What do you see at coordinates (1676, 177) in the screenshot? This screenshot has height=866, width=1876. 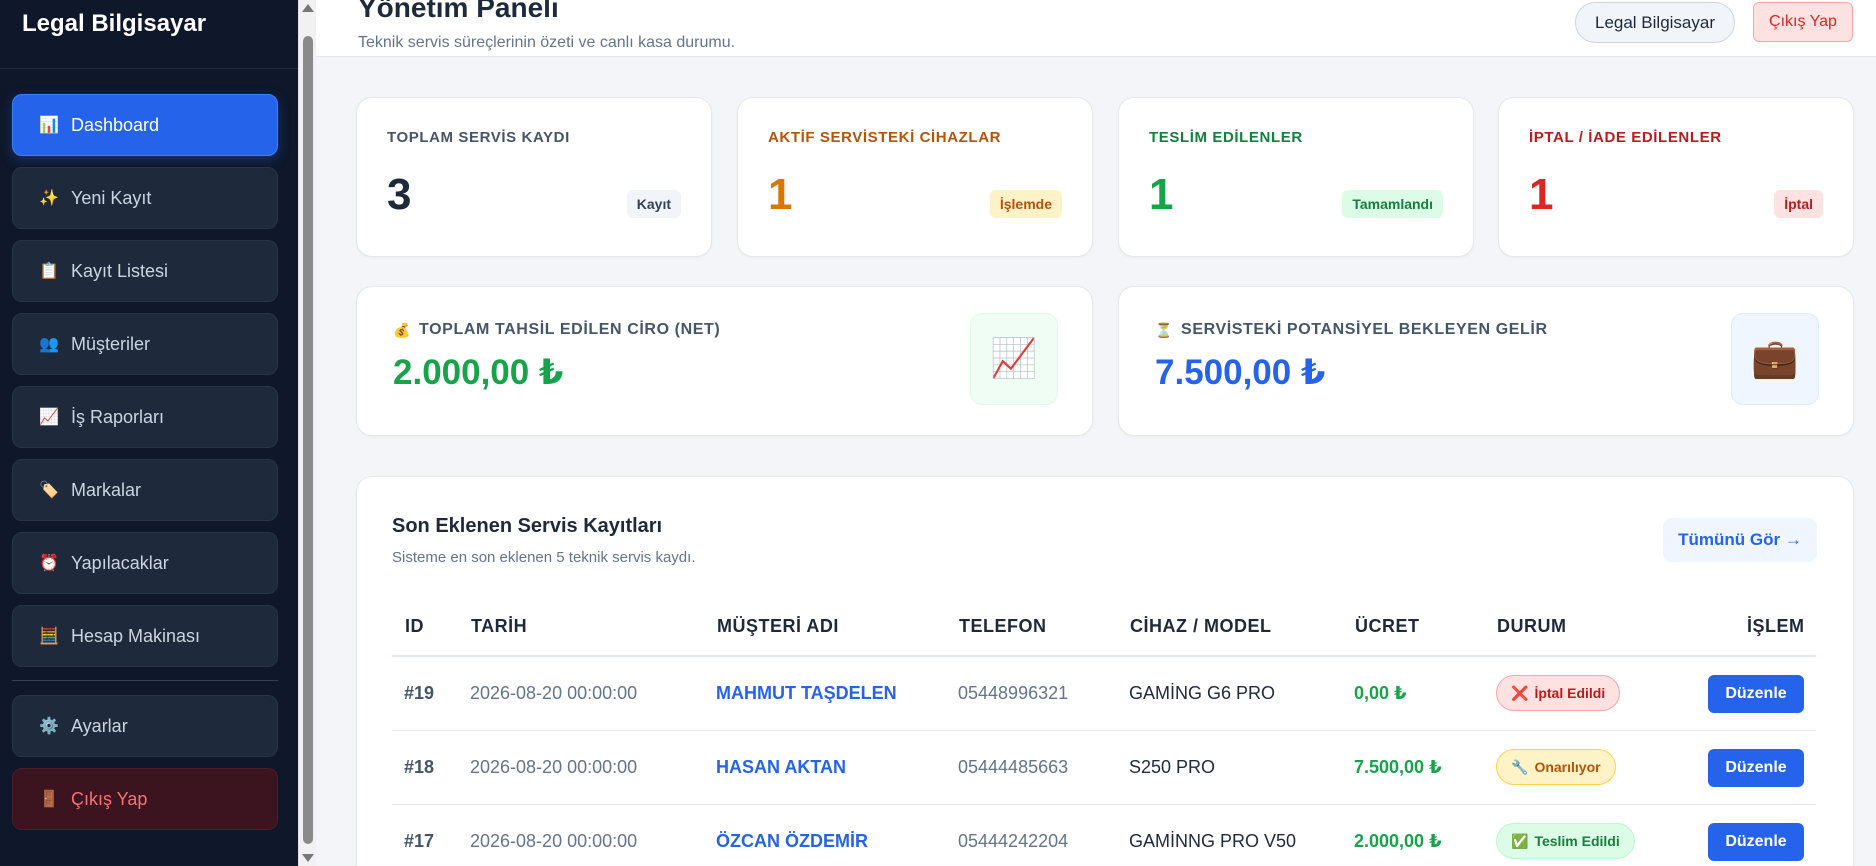 I see `stat-card-cancelled: İPTAL / İADE EDİLENLER 1 İptal` at bounding box center [1676, 177].